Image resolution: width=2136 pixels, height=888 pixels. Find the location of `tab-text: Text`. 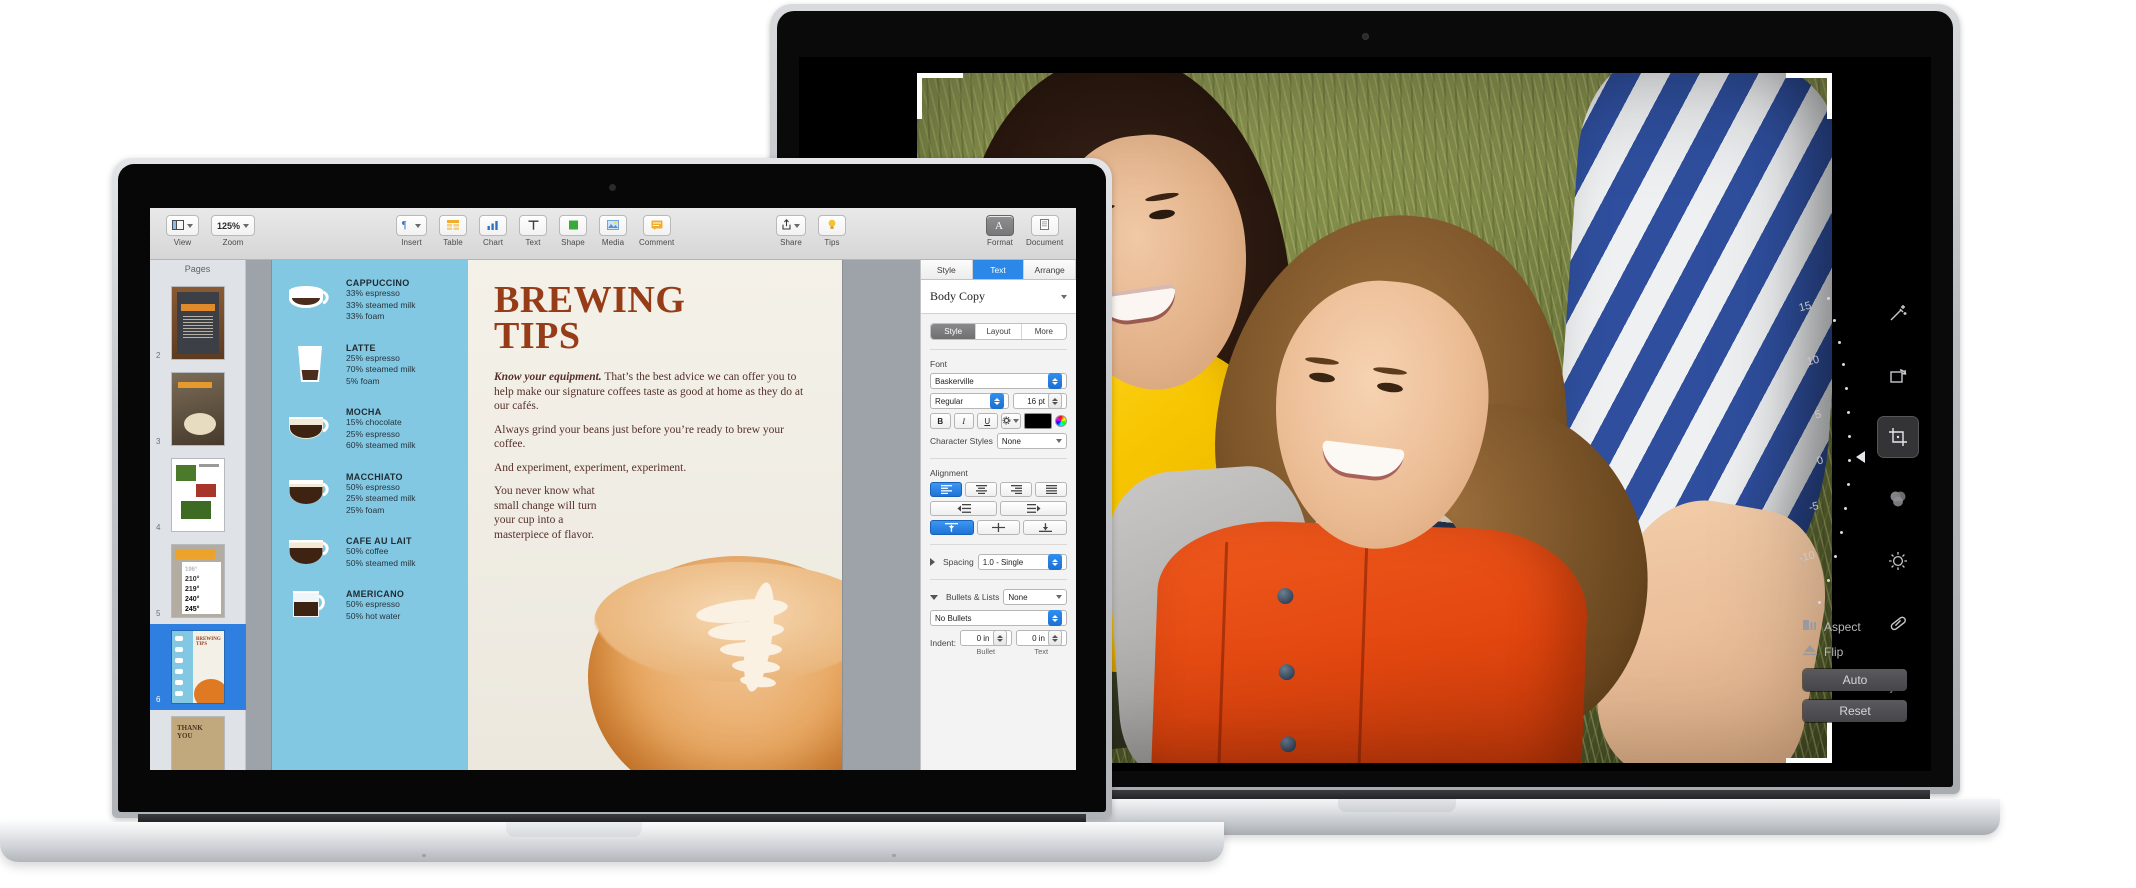

tab-text: Text is located at coordinates (998, 269).